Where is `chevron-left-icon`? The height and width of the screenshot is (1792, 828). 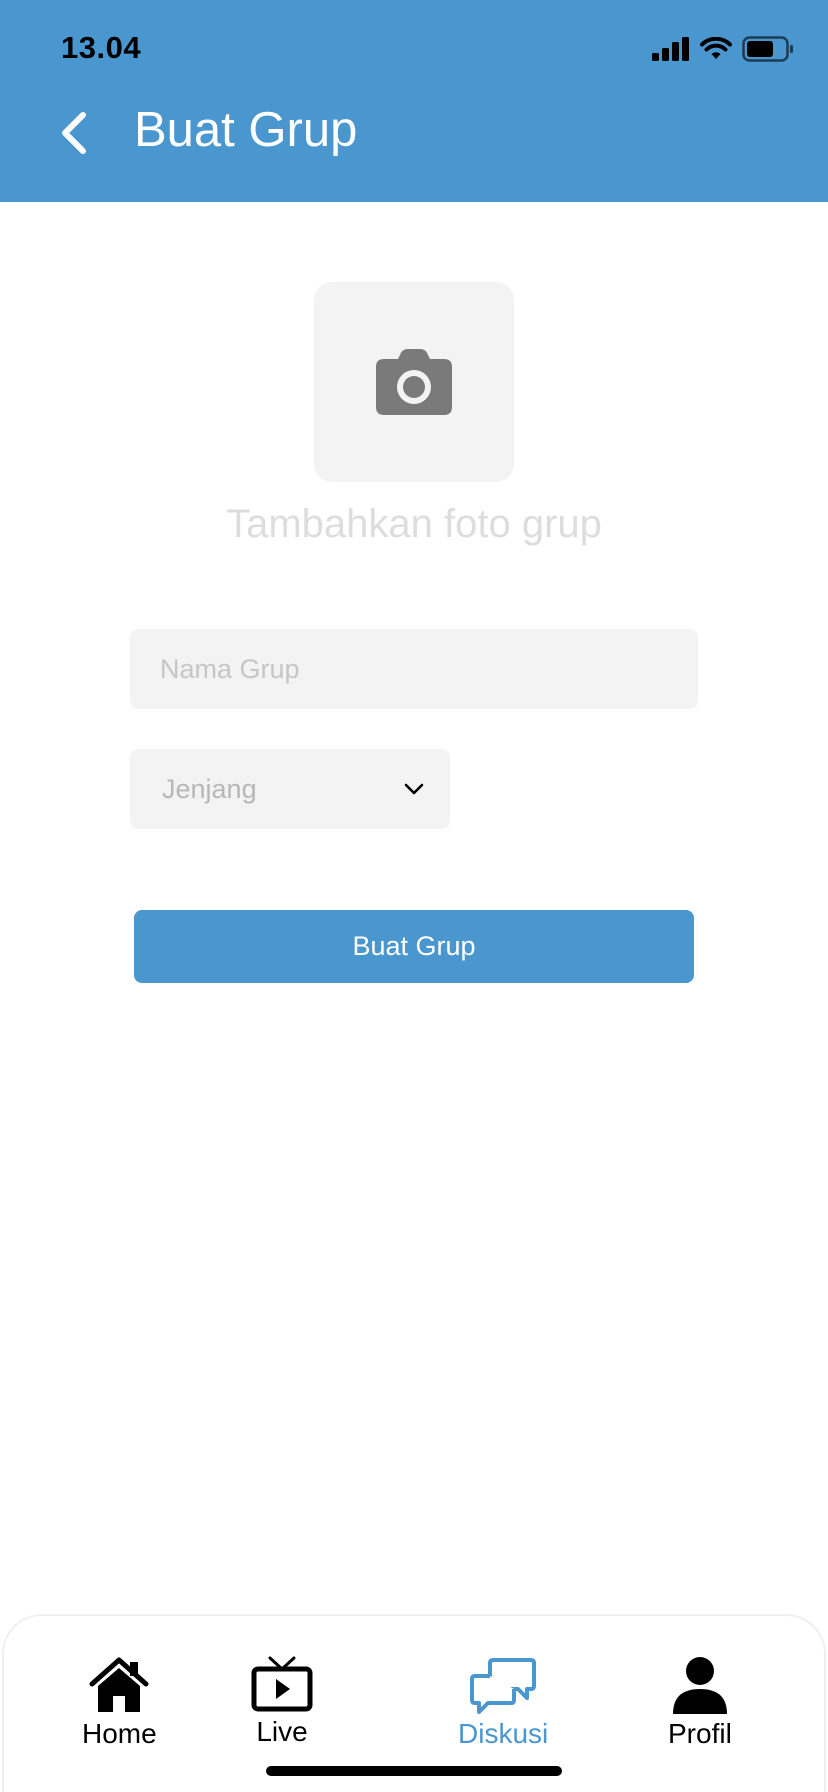
chevron-left-icon is located at coordinates (74, 133).